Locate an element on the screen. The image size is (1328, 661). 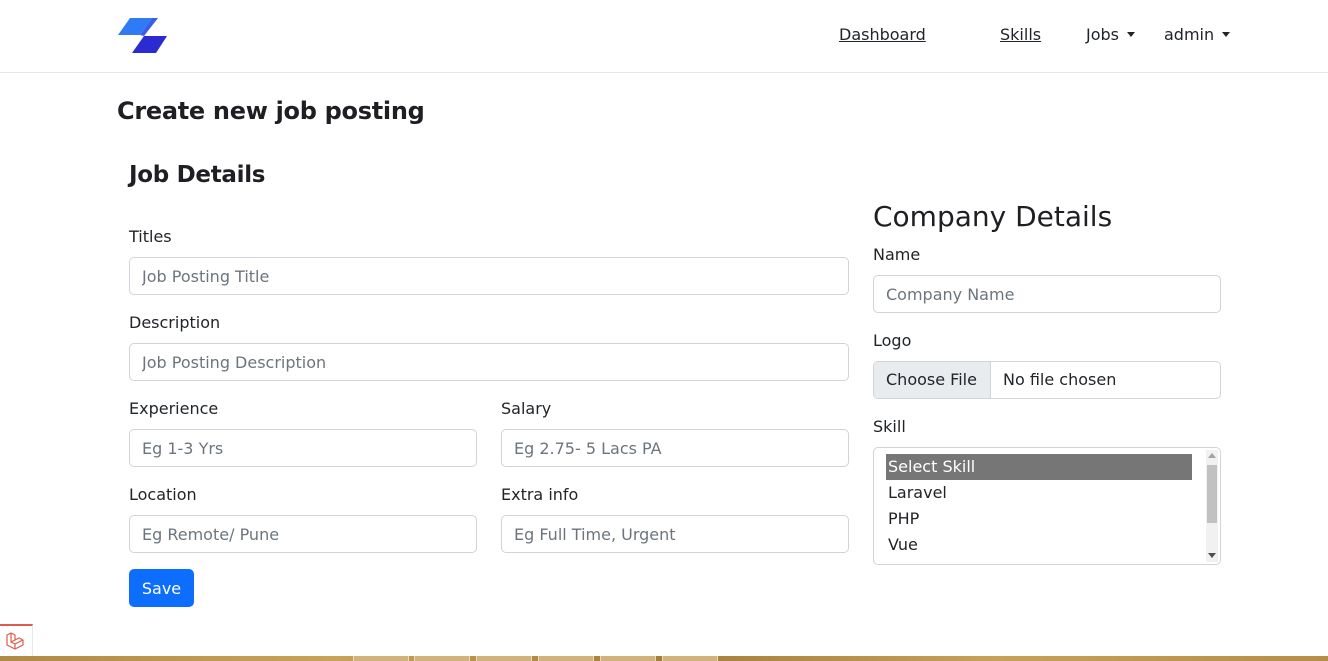
skill-option: Select Skill is located at coordinates (1039, 467).